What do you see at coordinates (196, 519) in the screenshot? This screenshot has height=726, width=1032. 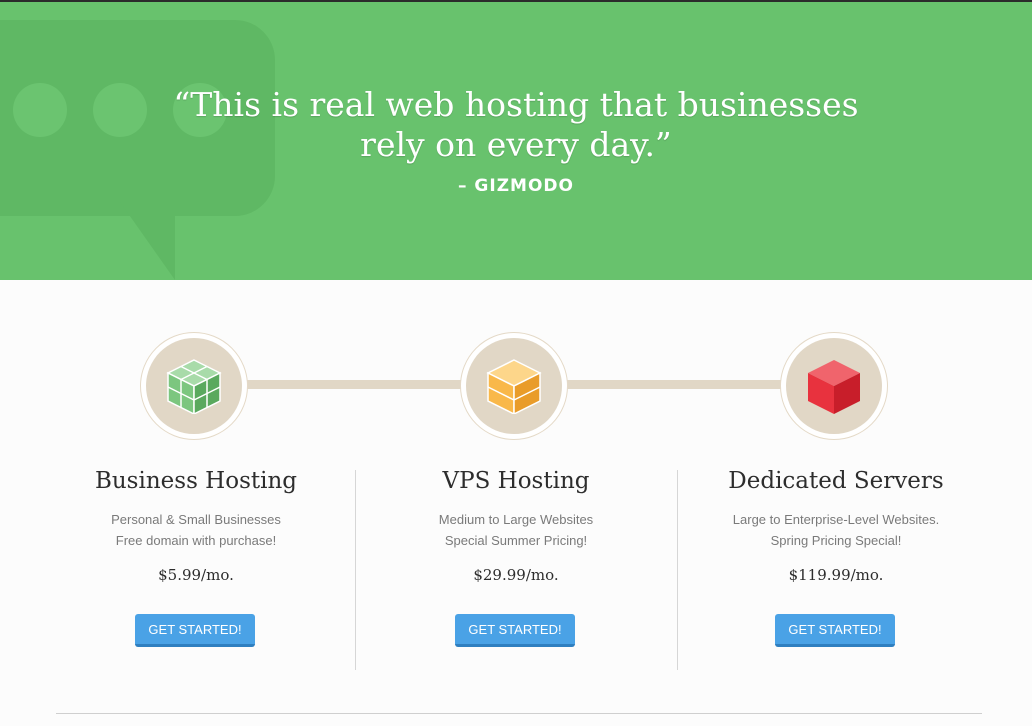 I see `plan-desc-line: Personal & Small Businesses` at bounding box center [196, 519].